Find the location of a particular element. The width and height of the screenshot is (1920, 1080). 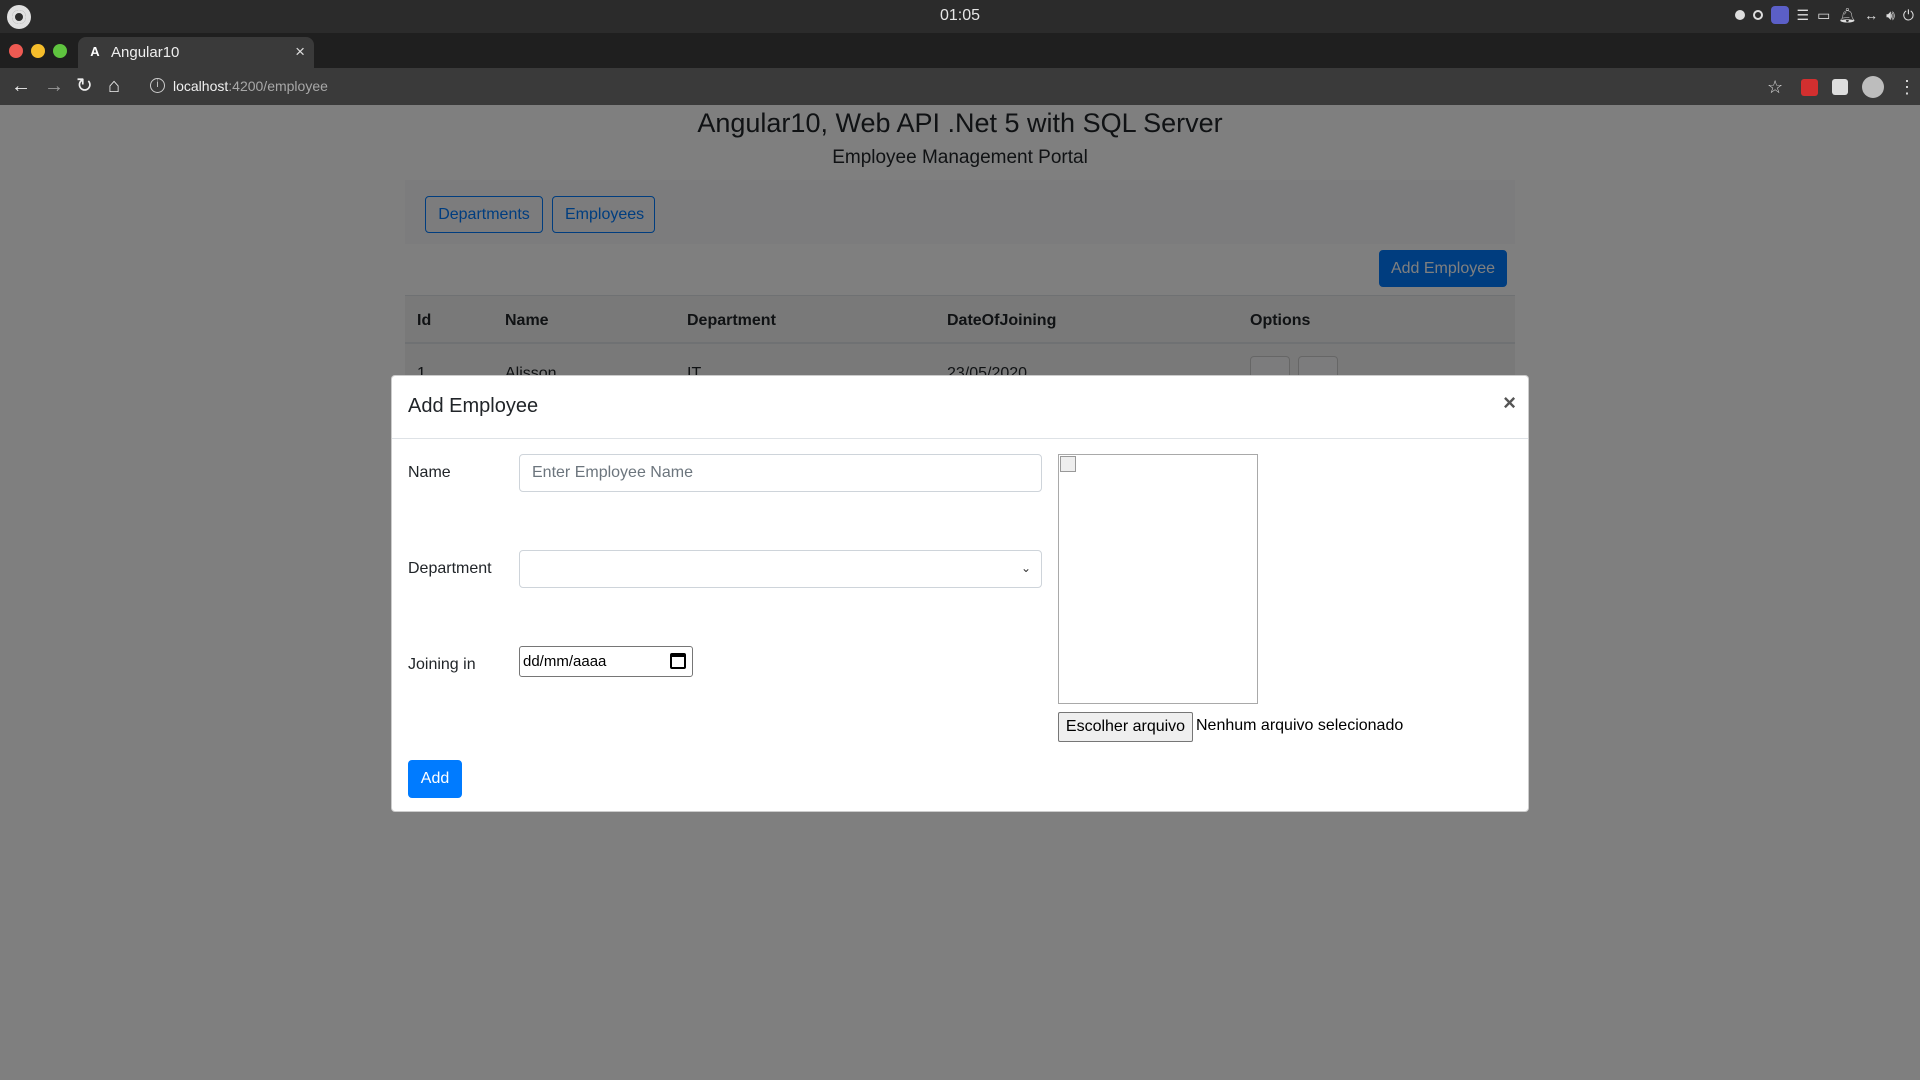

joining-date-input: dd/mm/aaaa is located at coordinates (606, 661).